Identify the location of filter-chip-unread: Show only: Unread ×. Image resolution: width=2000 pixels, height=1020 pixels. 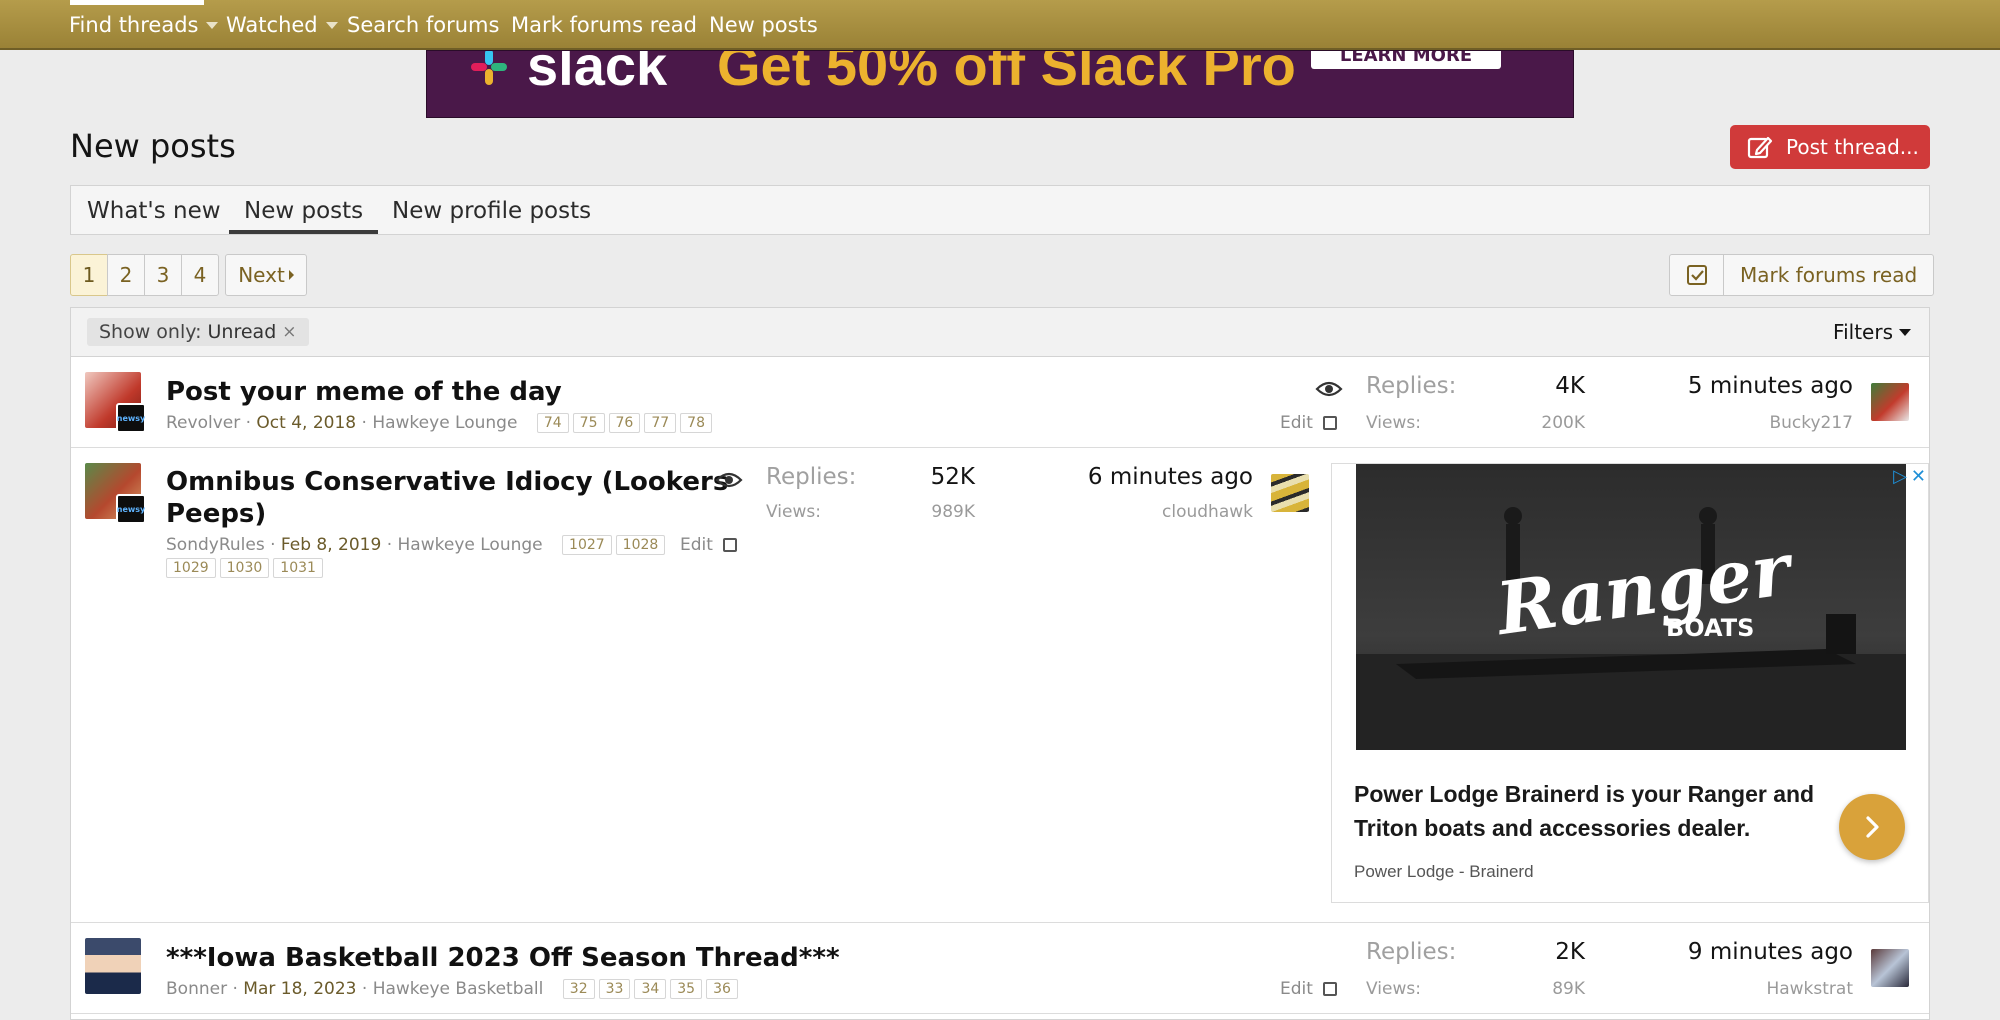
(198, 332).